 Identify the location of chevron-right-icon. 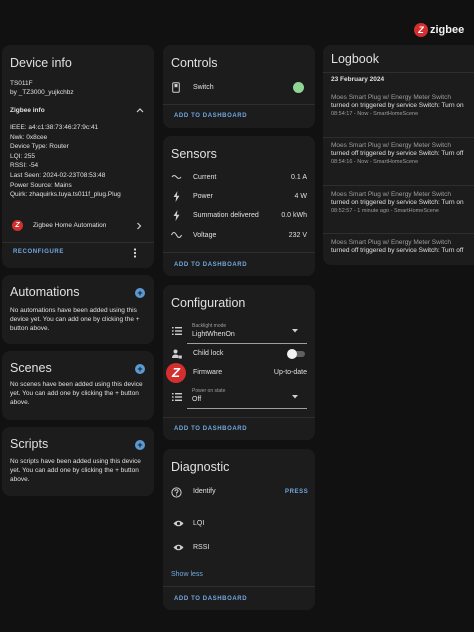
(139, 226).